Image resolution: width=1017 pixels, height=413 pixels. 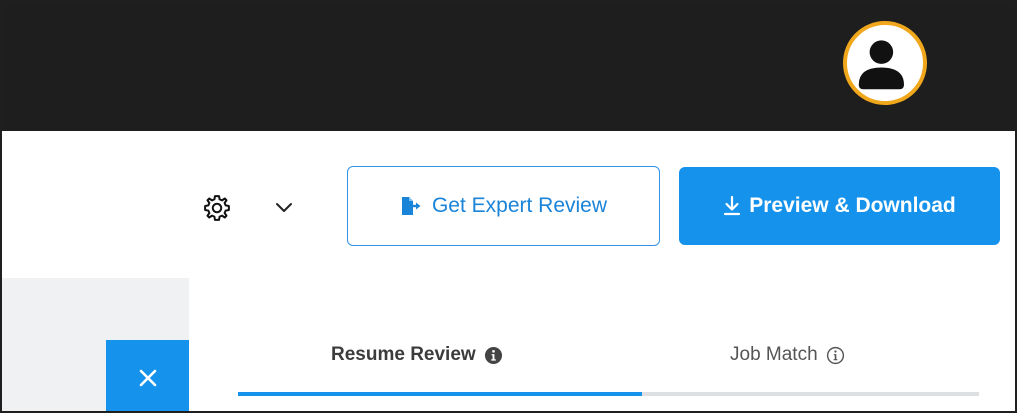 What do you see at coordinates (774, 354) in the screenshot?
I see `tab-job-match-label: Job Match` at bounding box center [774, 354].